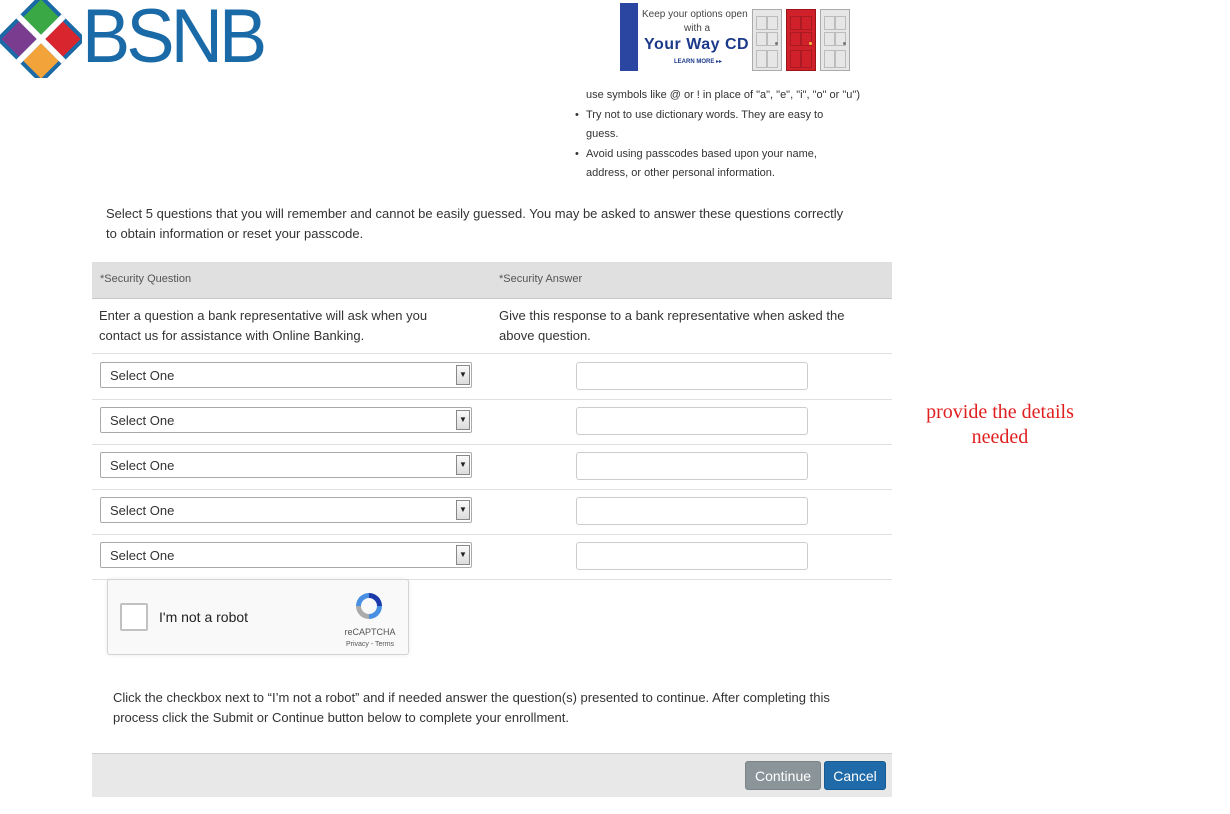 The height and width of the screenshot is (814, 1230). I want to click on recaptcha-label: I'm not a robot, so click(204, 617).